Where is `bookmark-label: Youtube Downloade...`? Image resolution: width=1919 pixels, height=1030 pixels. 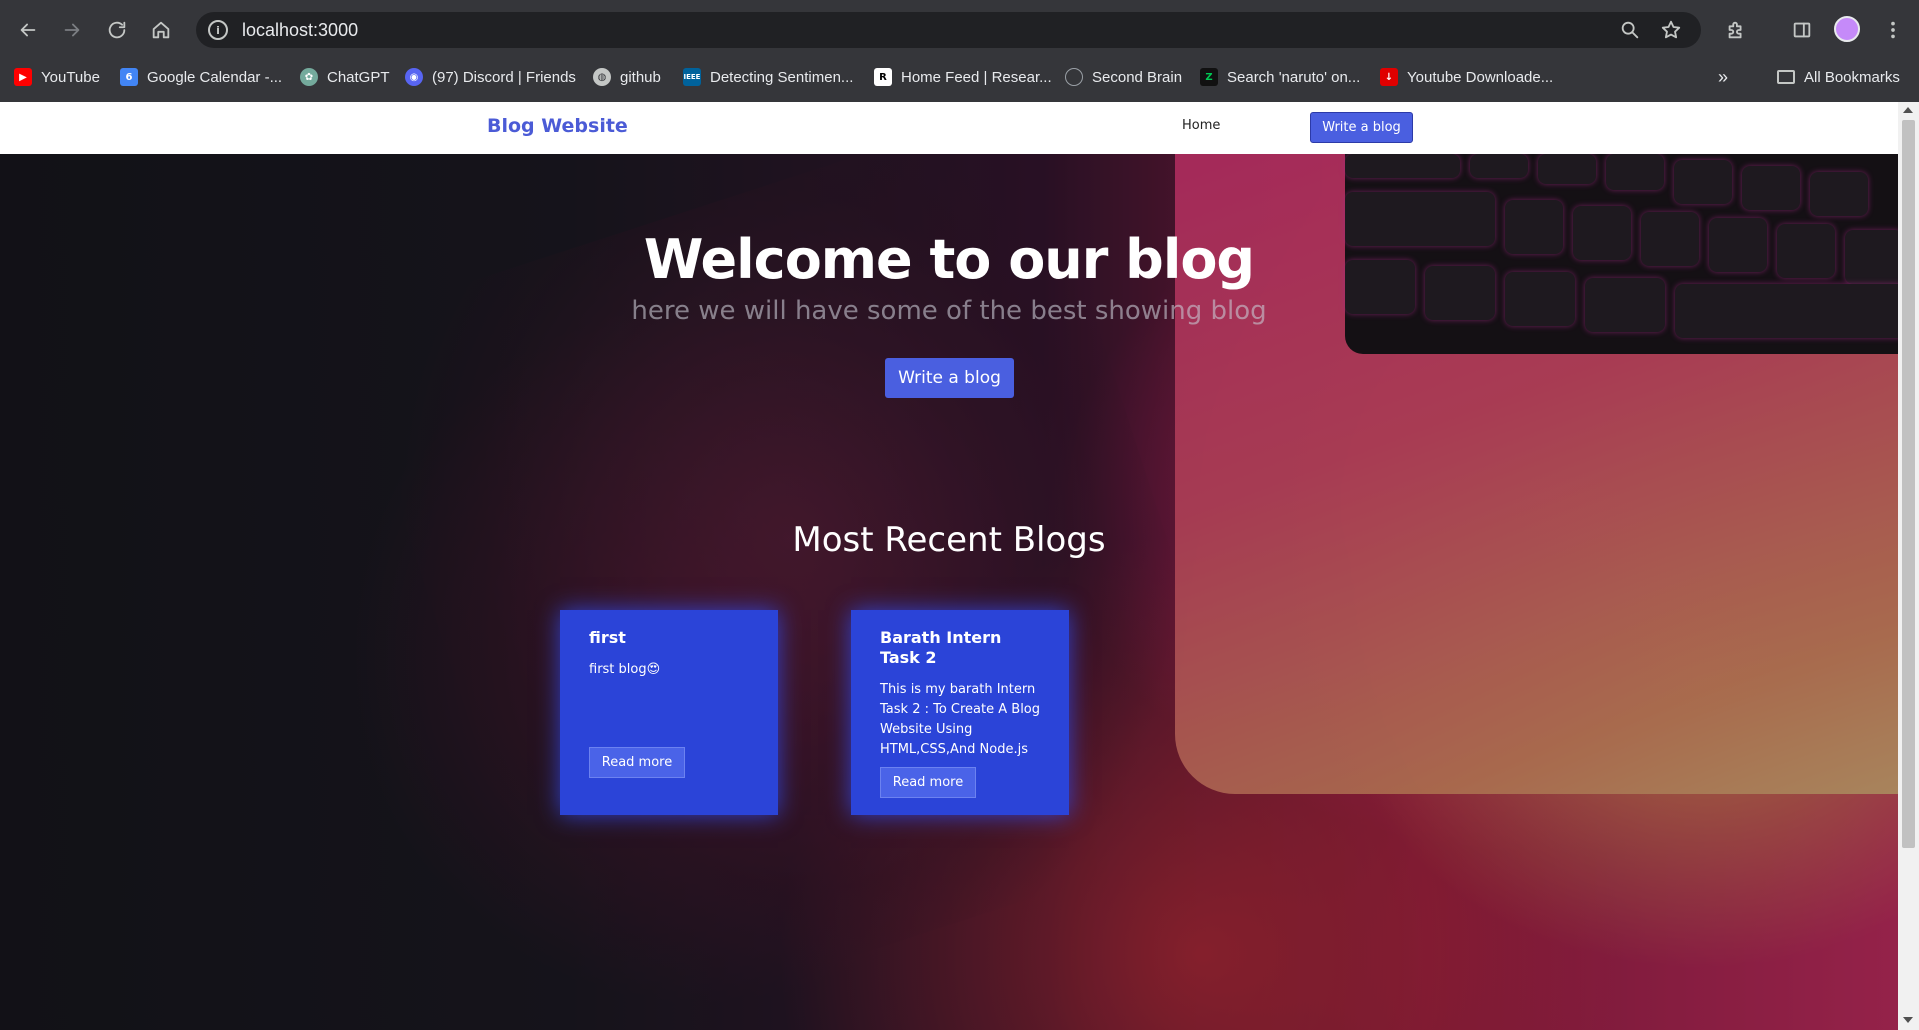 bookmark-label: Youtube Downloade... is located at coordinates (1480, 77).